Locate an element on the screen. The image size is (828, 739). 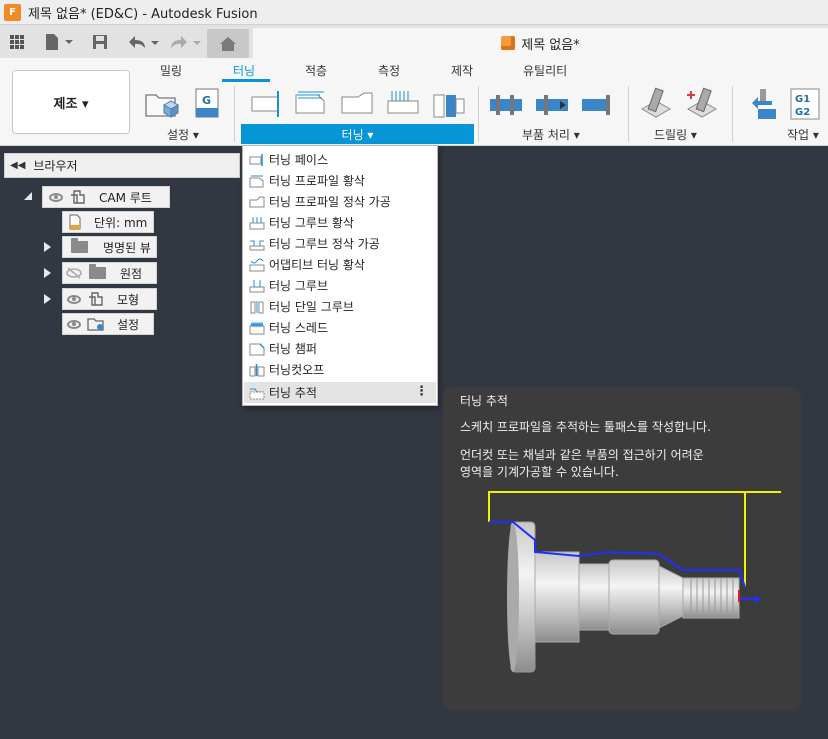
tree-node-models: 모형 is located at coordinates (109, 299).